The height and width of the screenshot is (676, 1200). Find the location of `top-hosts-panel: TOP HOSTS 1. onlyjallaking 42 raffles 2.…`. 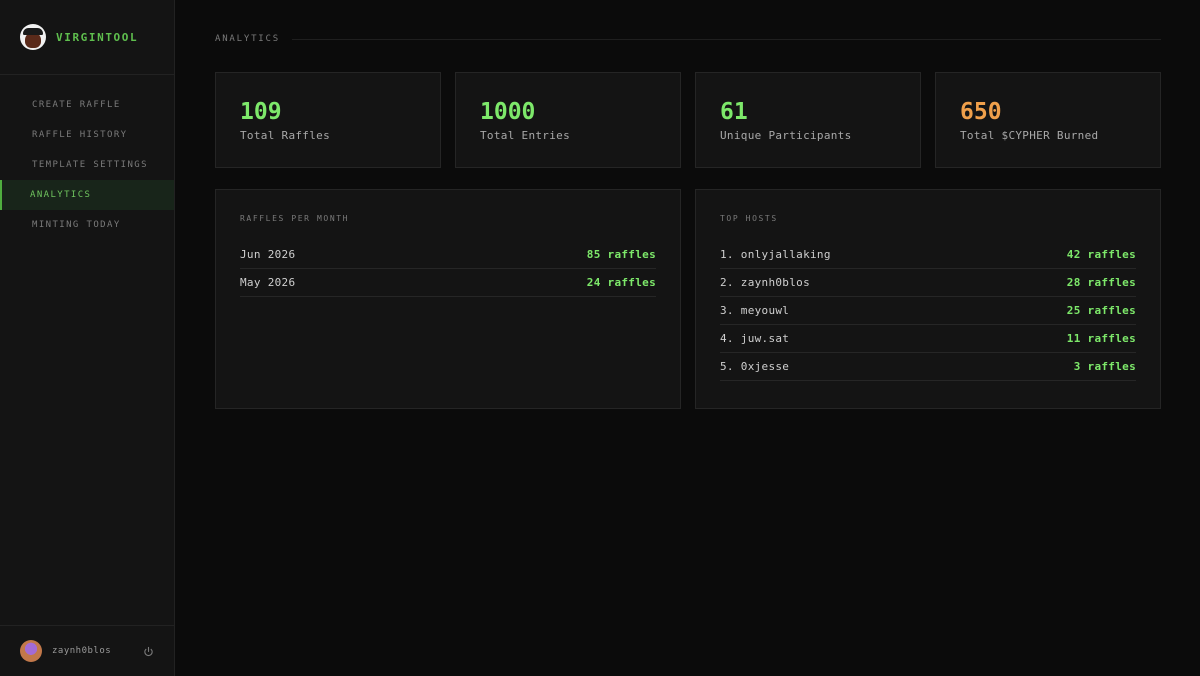

top-hosts-panel: TOP HOSTS 1. onlyjallaking 42 raffles 2.… is located at coordinates (928, 299).